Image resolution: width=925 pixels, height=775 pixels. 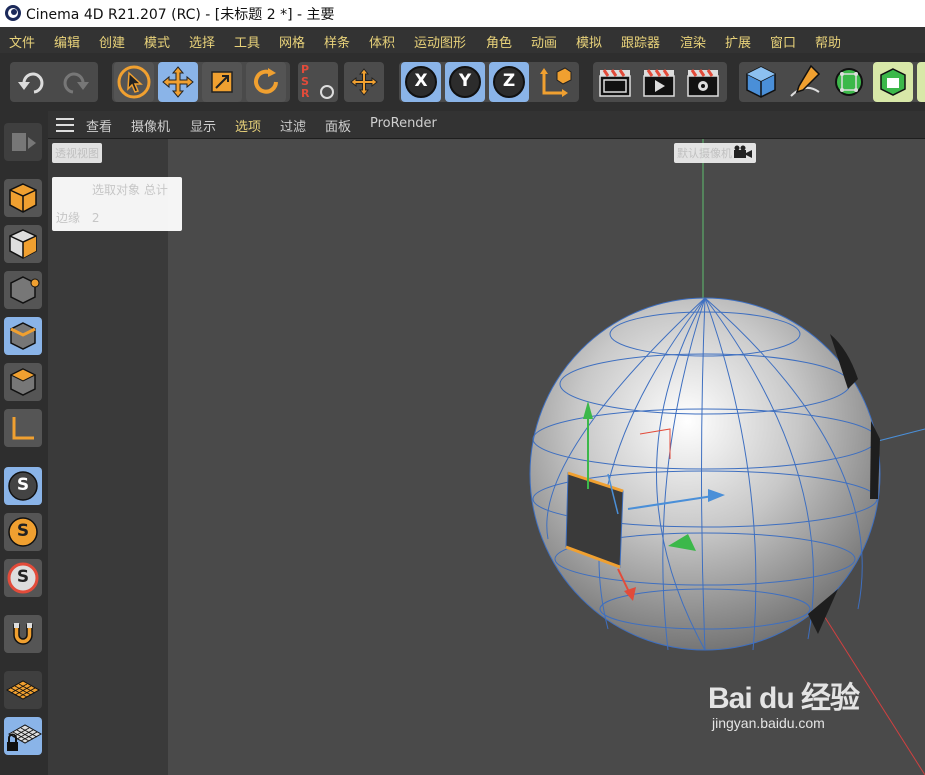 I want to click on viewport-menu-filter: 过滤, so click(x=293, y=125).